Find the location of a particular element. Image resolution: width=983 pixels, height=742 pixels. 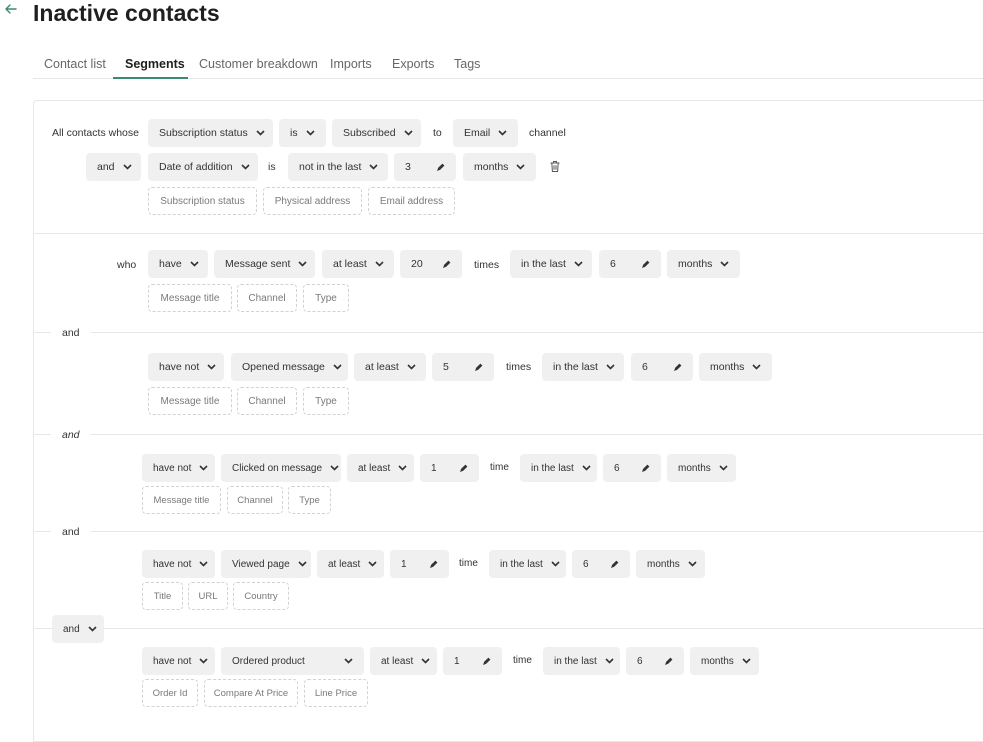

is-label: is is located at coordinates (272, 167).